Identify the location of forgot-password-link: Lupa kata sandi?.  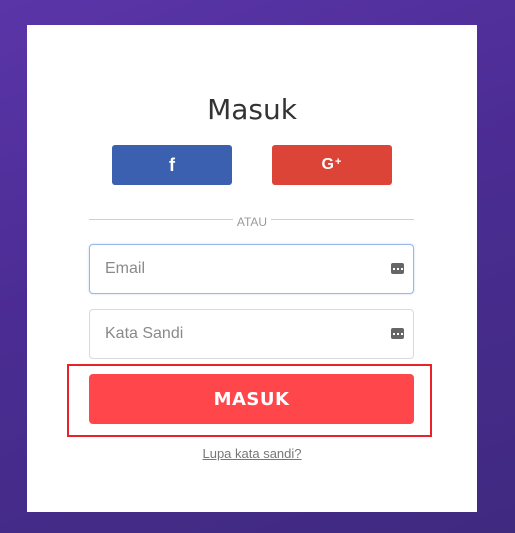
(251, 453).